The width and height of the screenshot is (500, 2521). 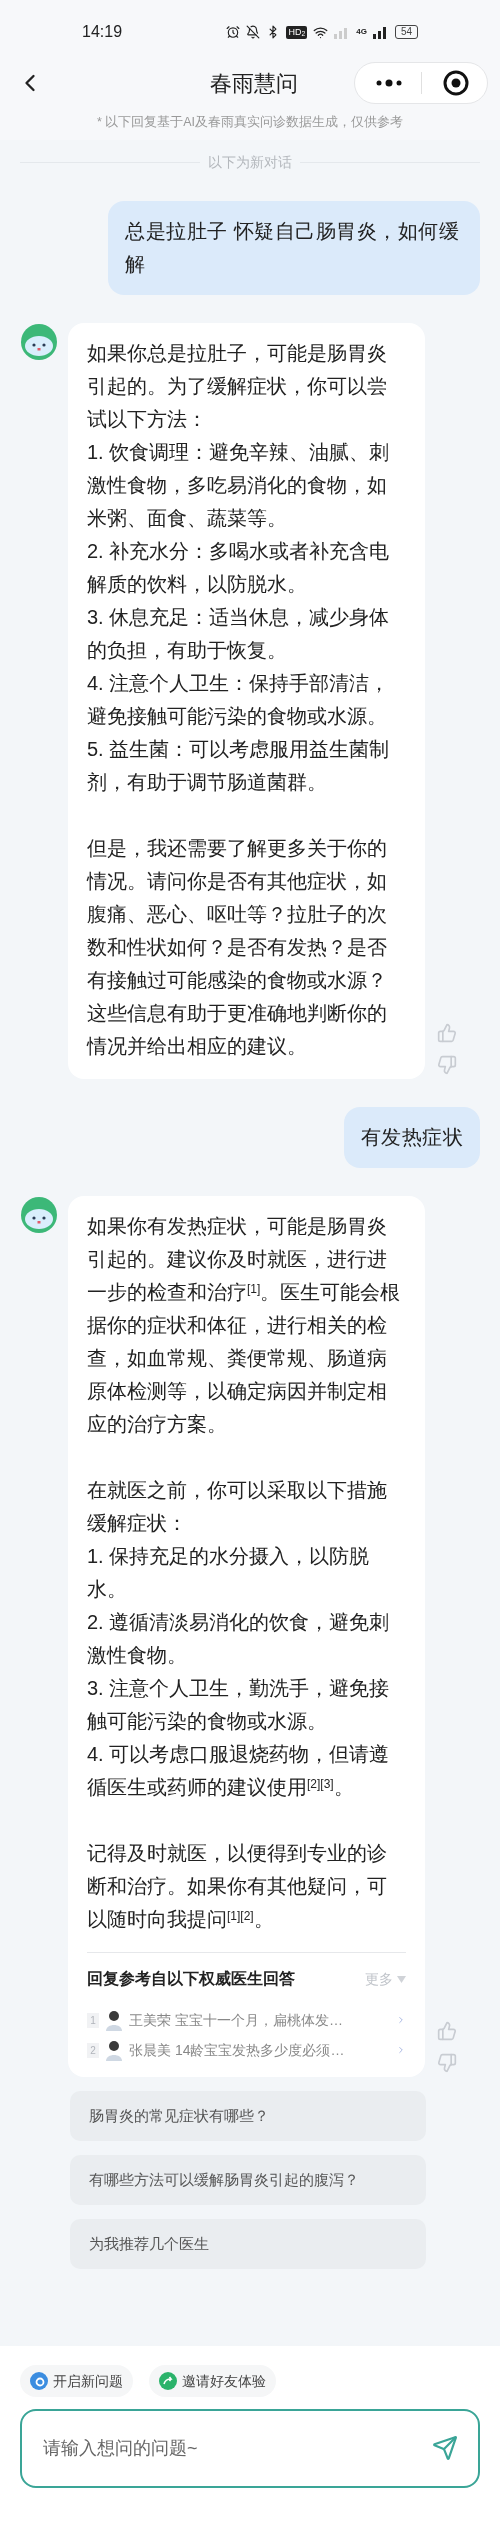 What do you see at coordinates (239, 766) in the screenshot?
I see `message-text: 5. 益生菌：可以考虑服用益生菌制剂，有助于调节肠道菌群。` at bounding box center [239, 766].